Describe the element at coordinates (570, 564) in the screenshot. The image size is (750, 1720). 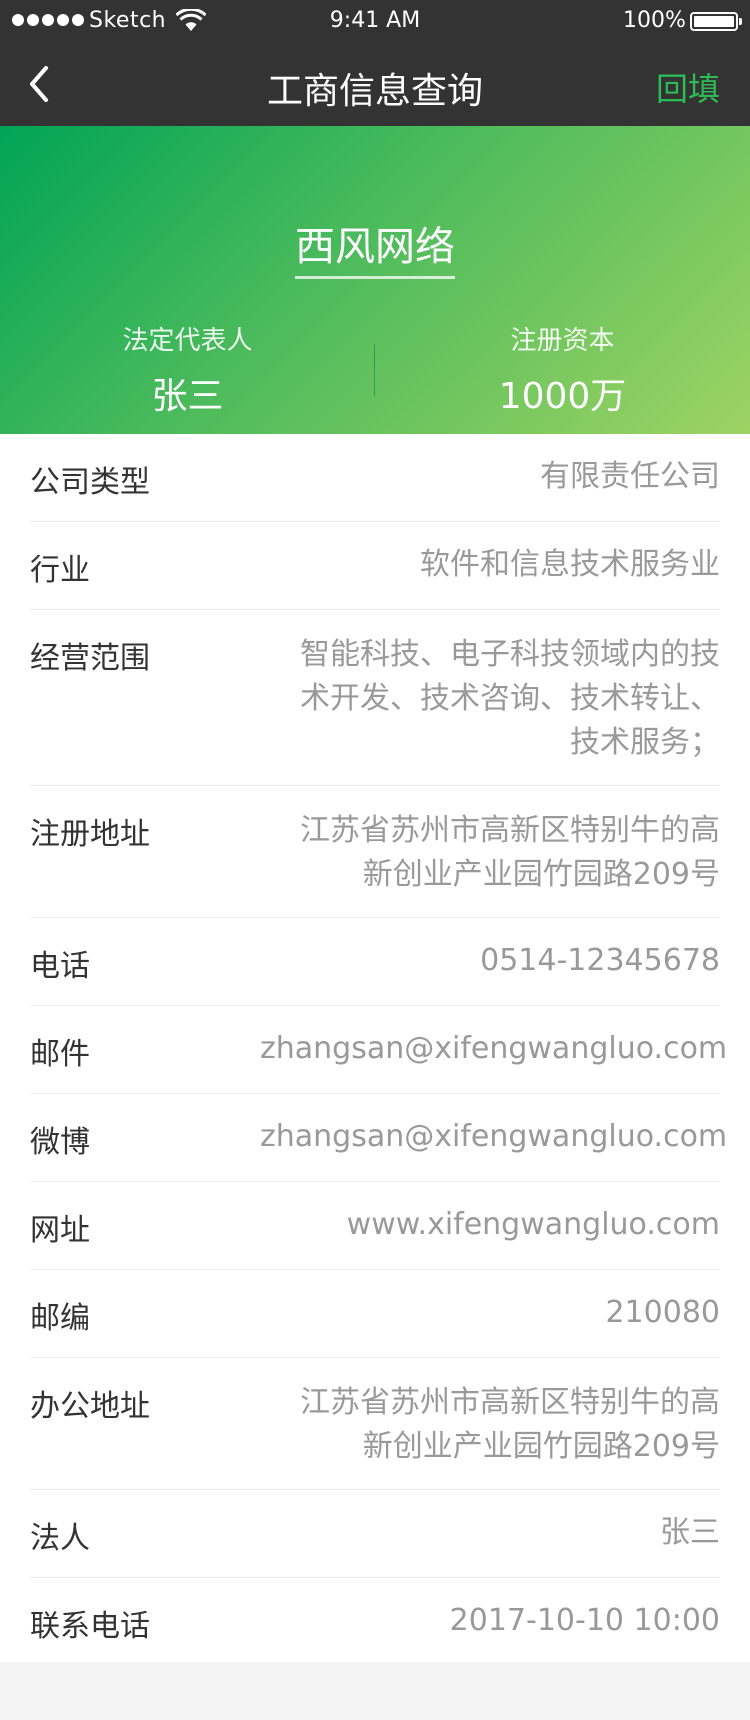
I see `row-value: 软件和信息技术服务业` at that location.